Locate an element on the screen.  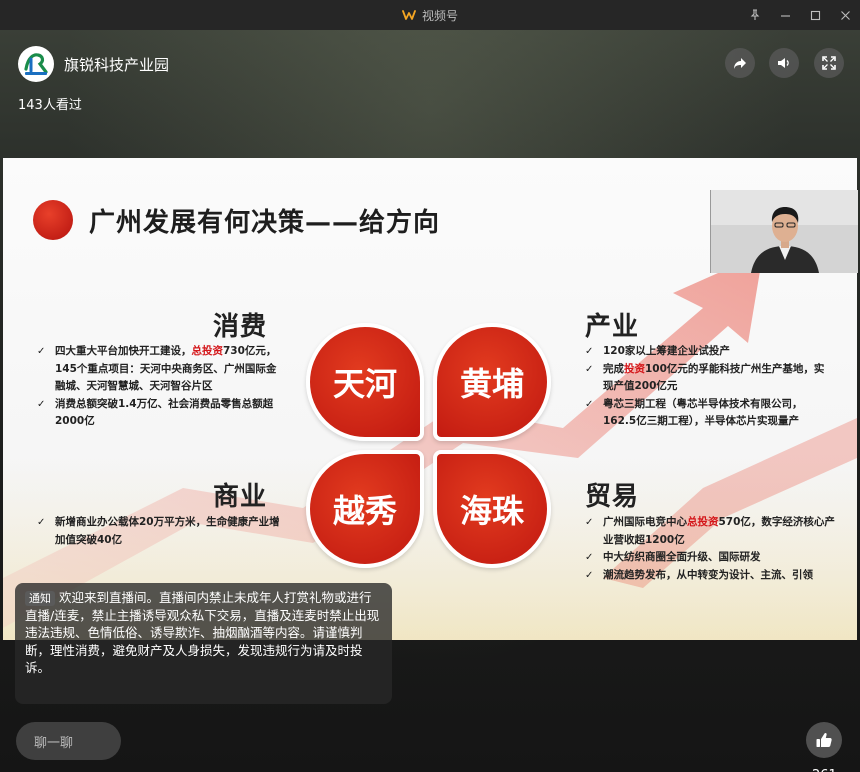
commerce-bullets: 新增商业办公载体20万平方米，生命健康产业增加值突破40亿 is located at coordinates (160, 531).